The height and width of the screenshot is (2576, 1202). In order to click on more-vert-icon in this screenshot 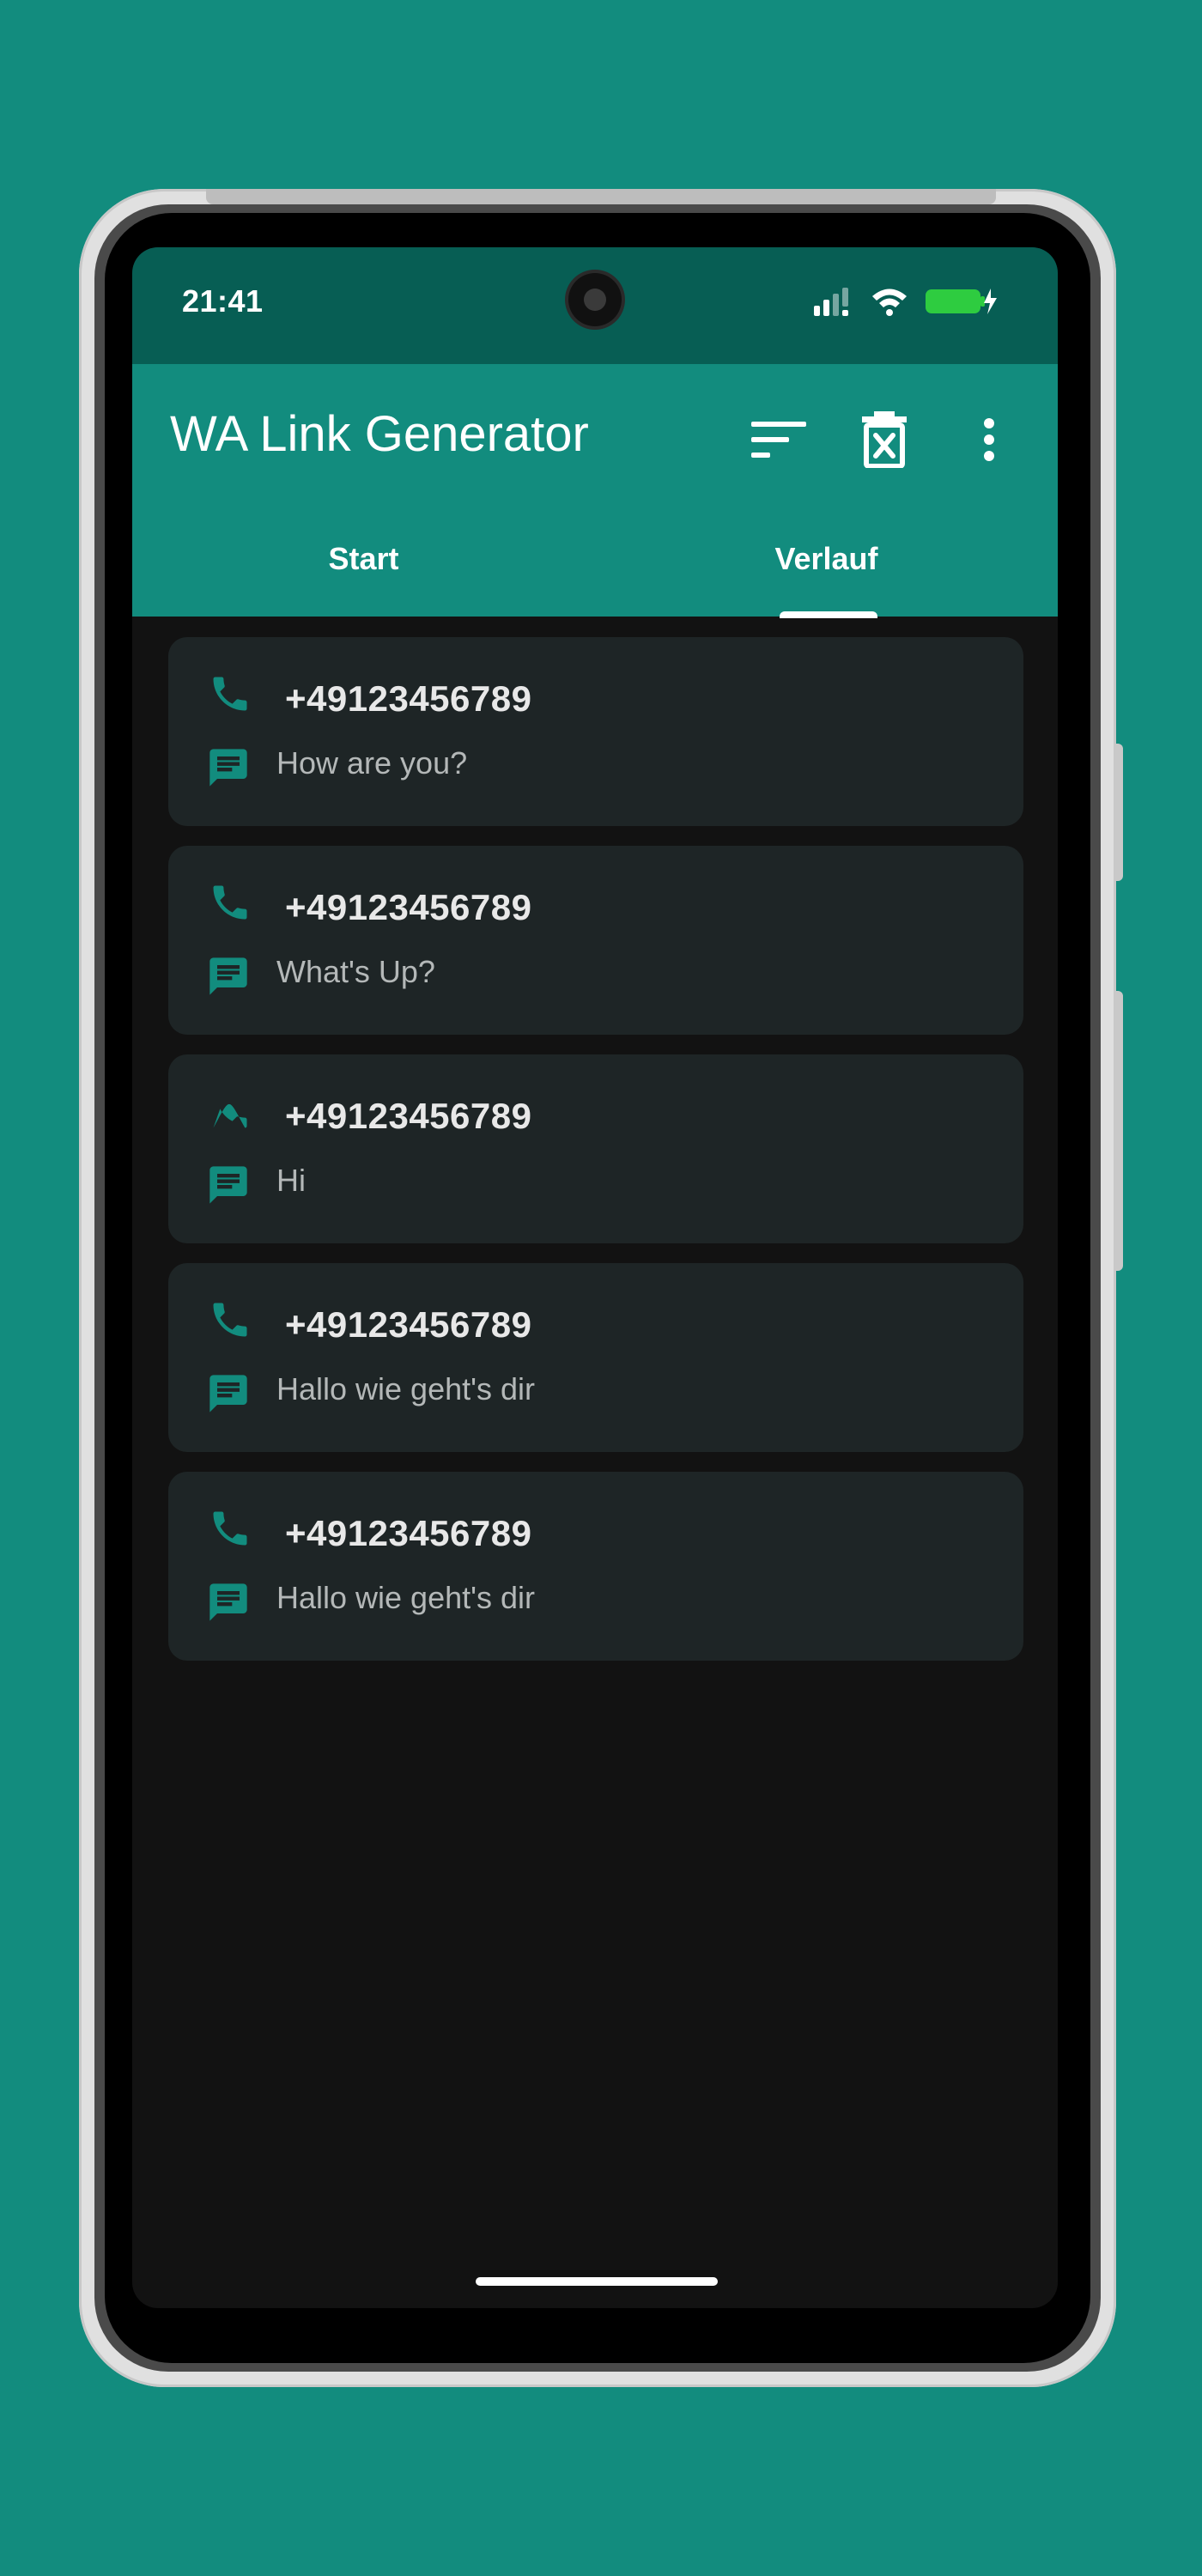, I will do `click(989, 441)`.